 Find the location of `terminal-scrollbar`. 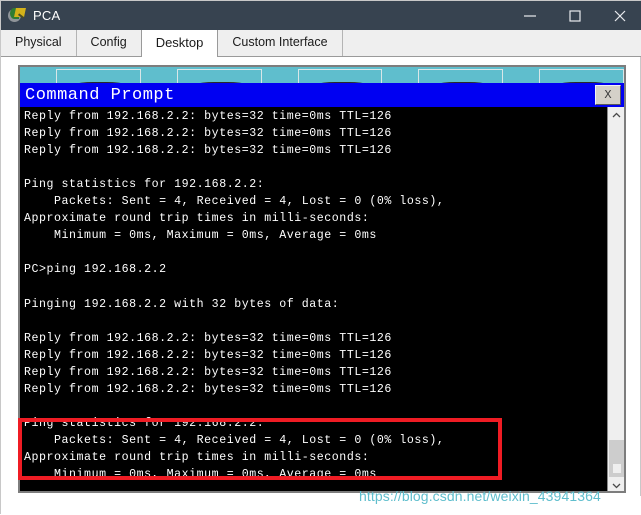

terminal-scrollbar is located at coordinates (615, 299).